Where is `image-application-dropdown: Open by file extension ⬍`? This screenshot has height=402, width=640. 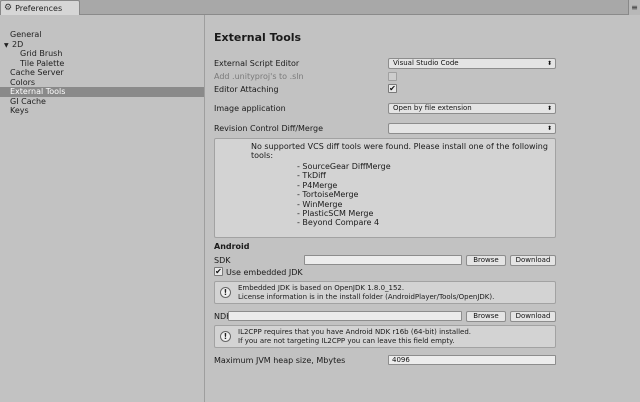
image-application-dropdown: Open by file extension ⬍ is located at coordinates (472, 108).